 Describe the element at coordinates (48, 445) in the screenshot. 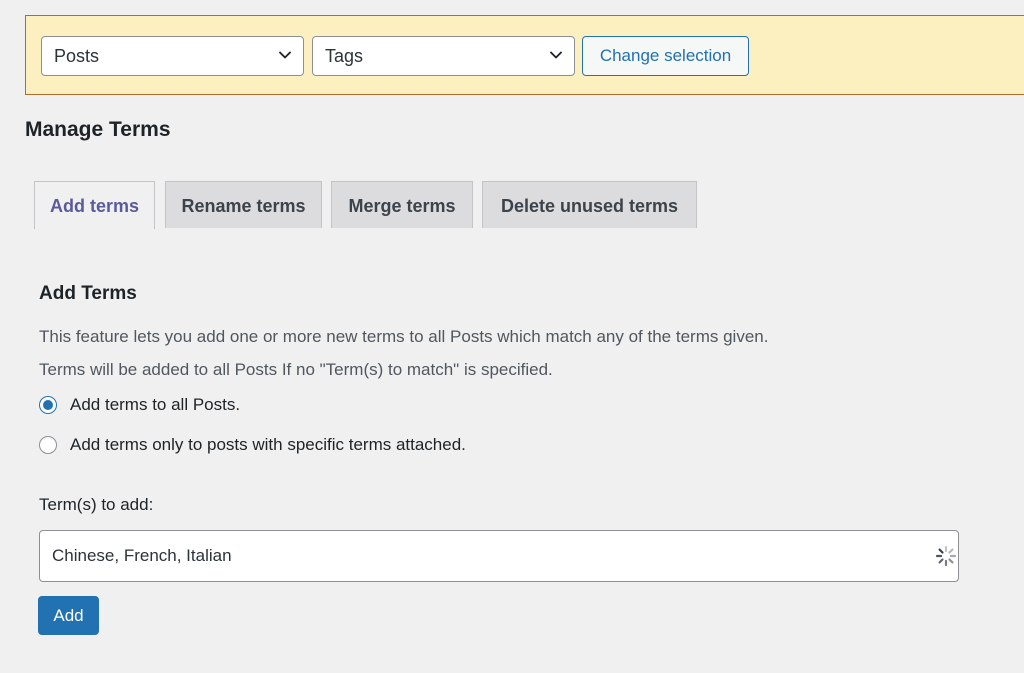

I see `radio-specific-terms` at that location.